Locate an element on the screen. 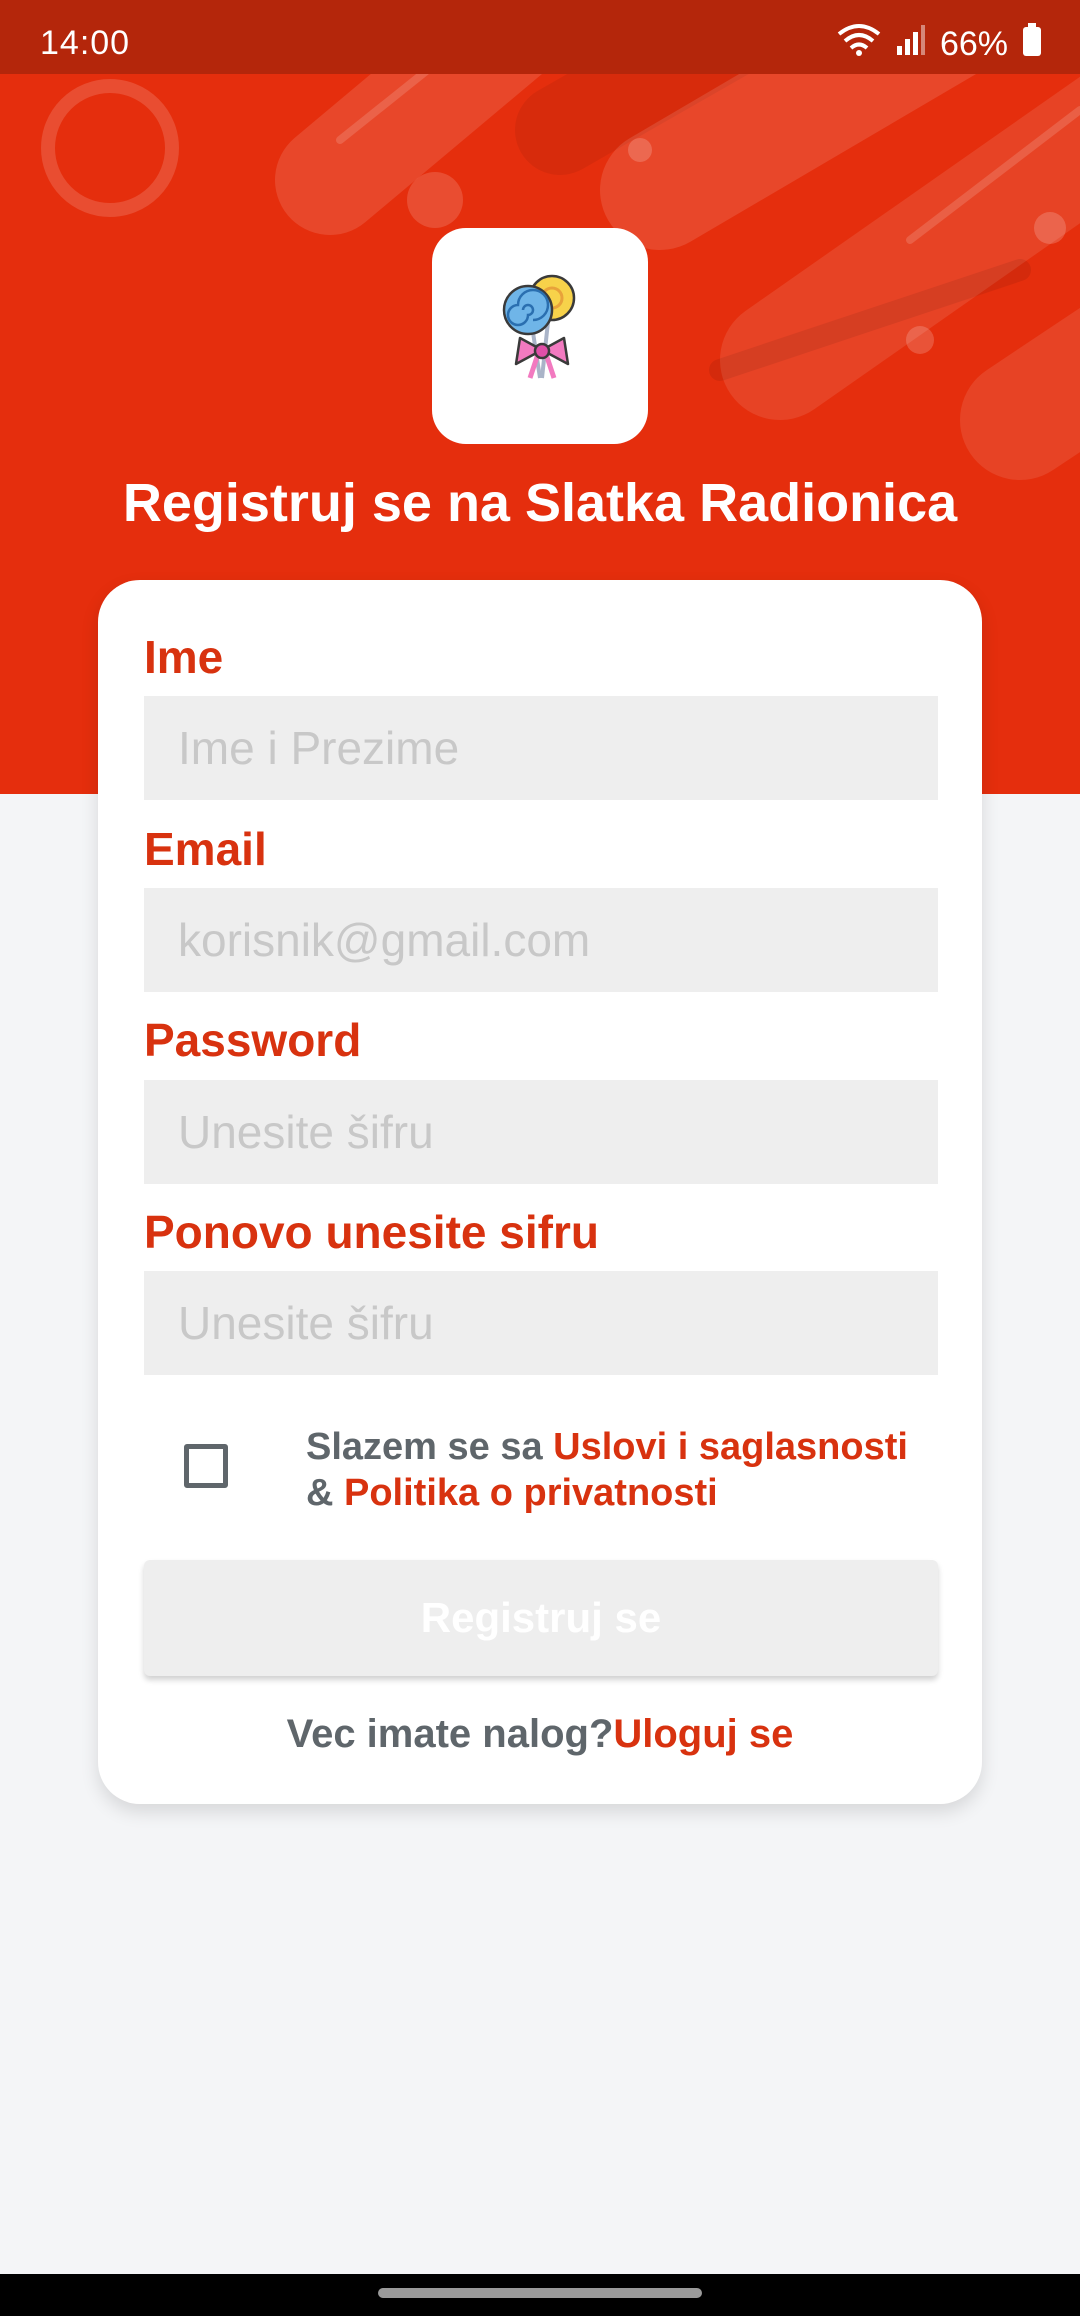  terms-prefix: Slazem se sa is located at coordinates (430, 1447).